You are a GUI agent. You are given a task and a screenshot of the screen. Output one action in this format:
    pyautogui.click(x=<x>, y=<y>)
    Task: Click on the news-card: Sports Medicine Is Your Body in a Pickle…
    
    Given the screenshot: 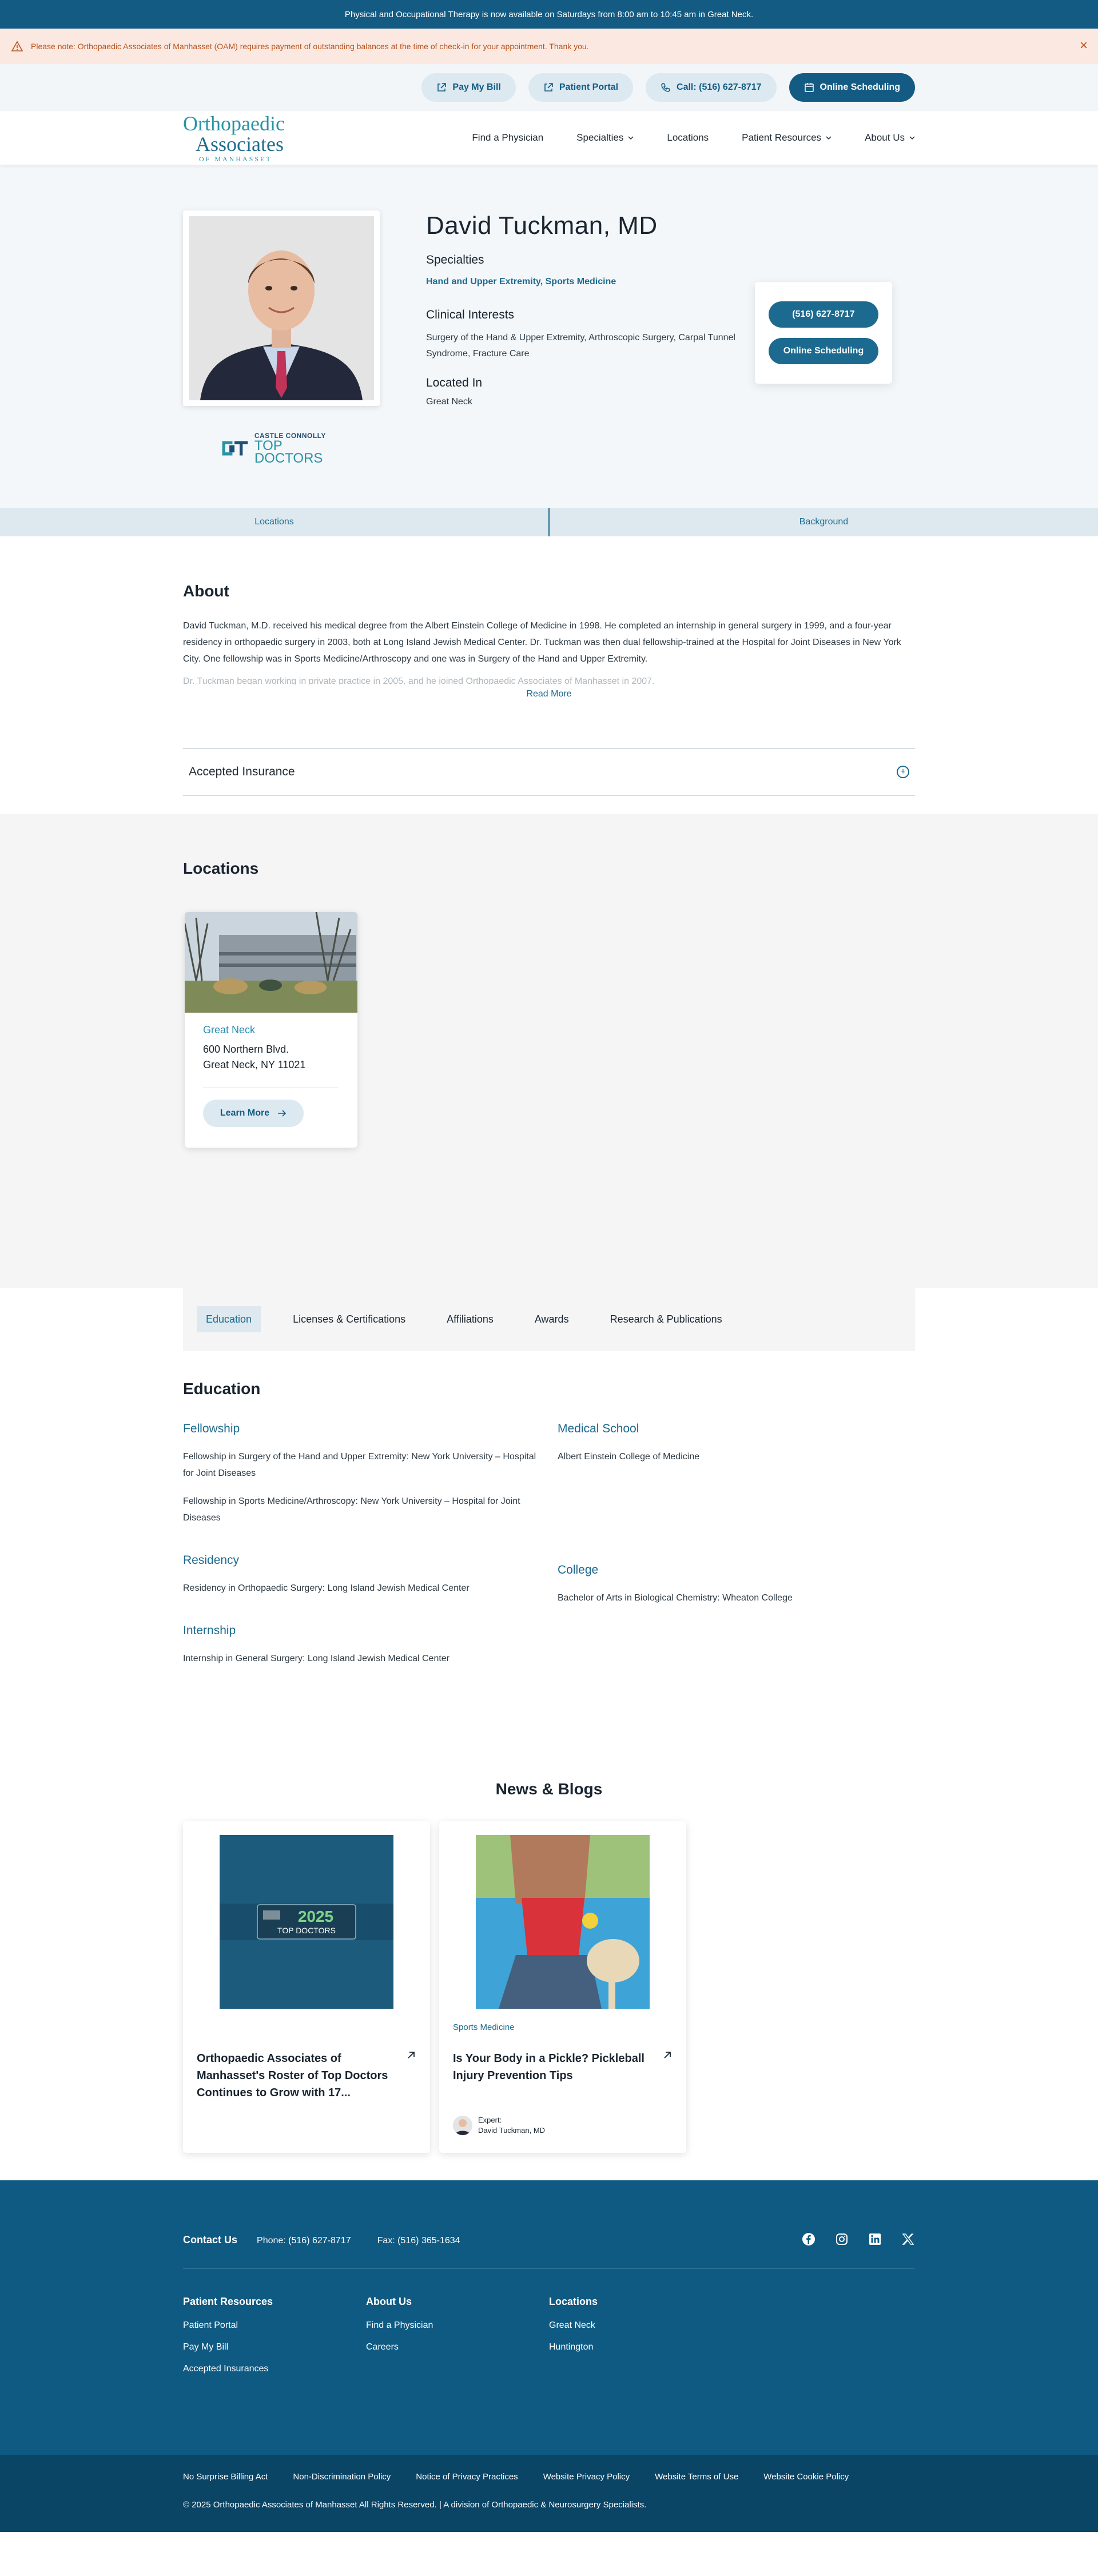 What is the action you would take?
    pyautogui.click(x=562, y=1987)
    